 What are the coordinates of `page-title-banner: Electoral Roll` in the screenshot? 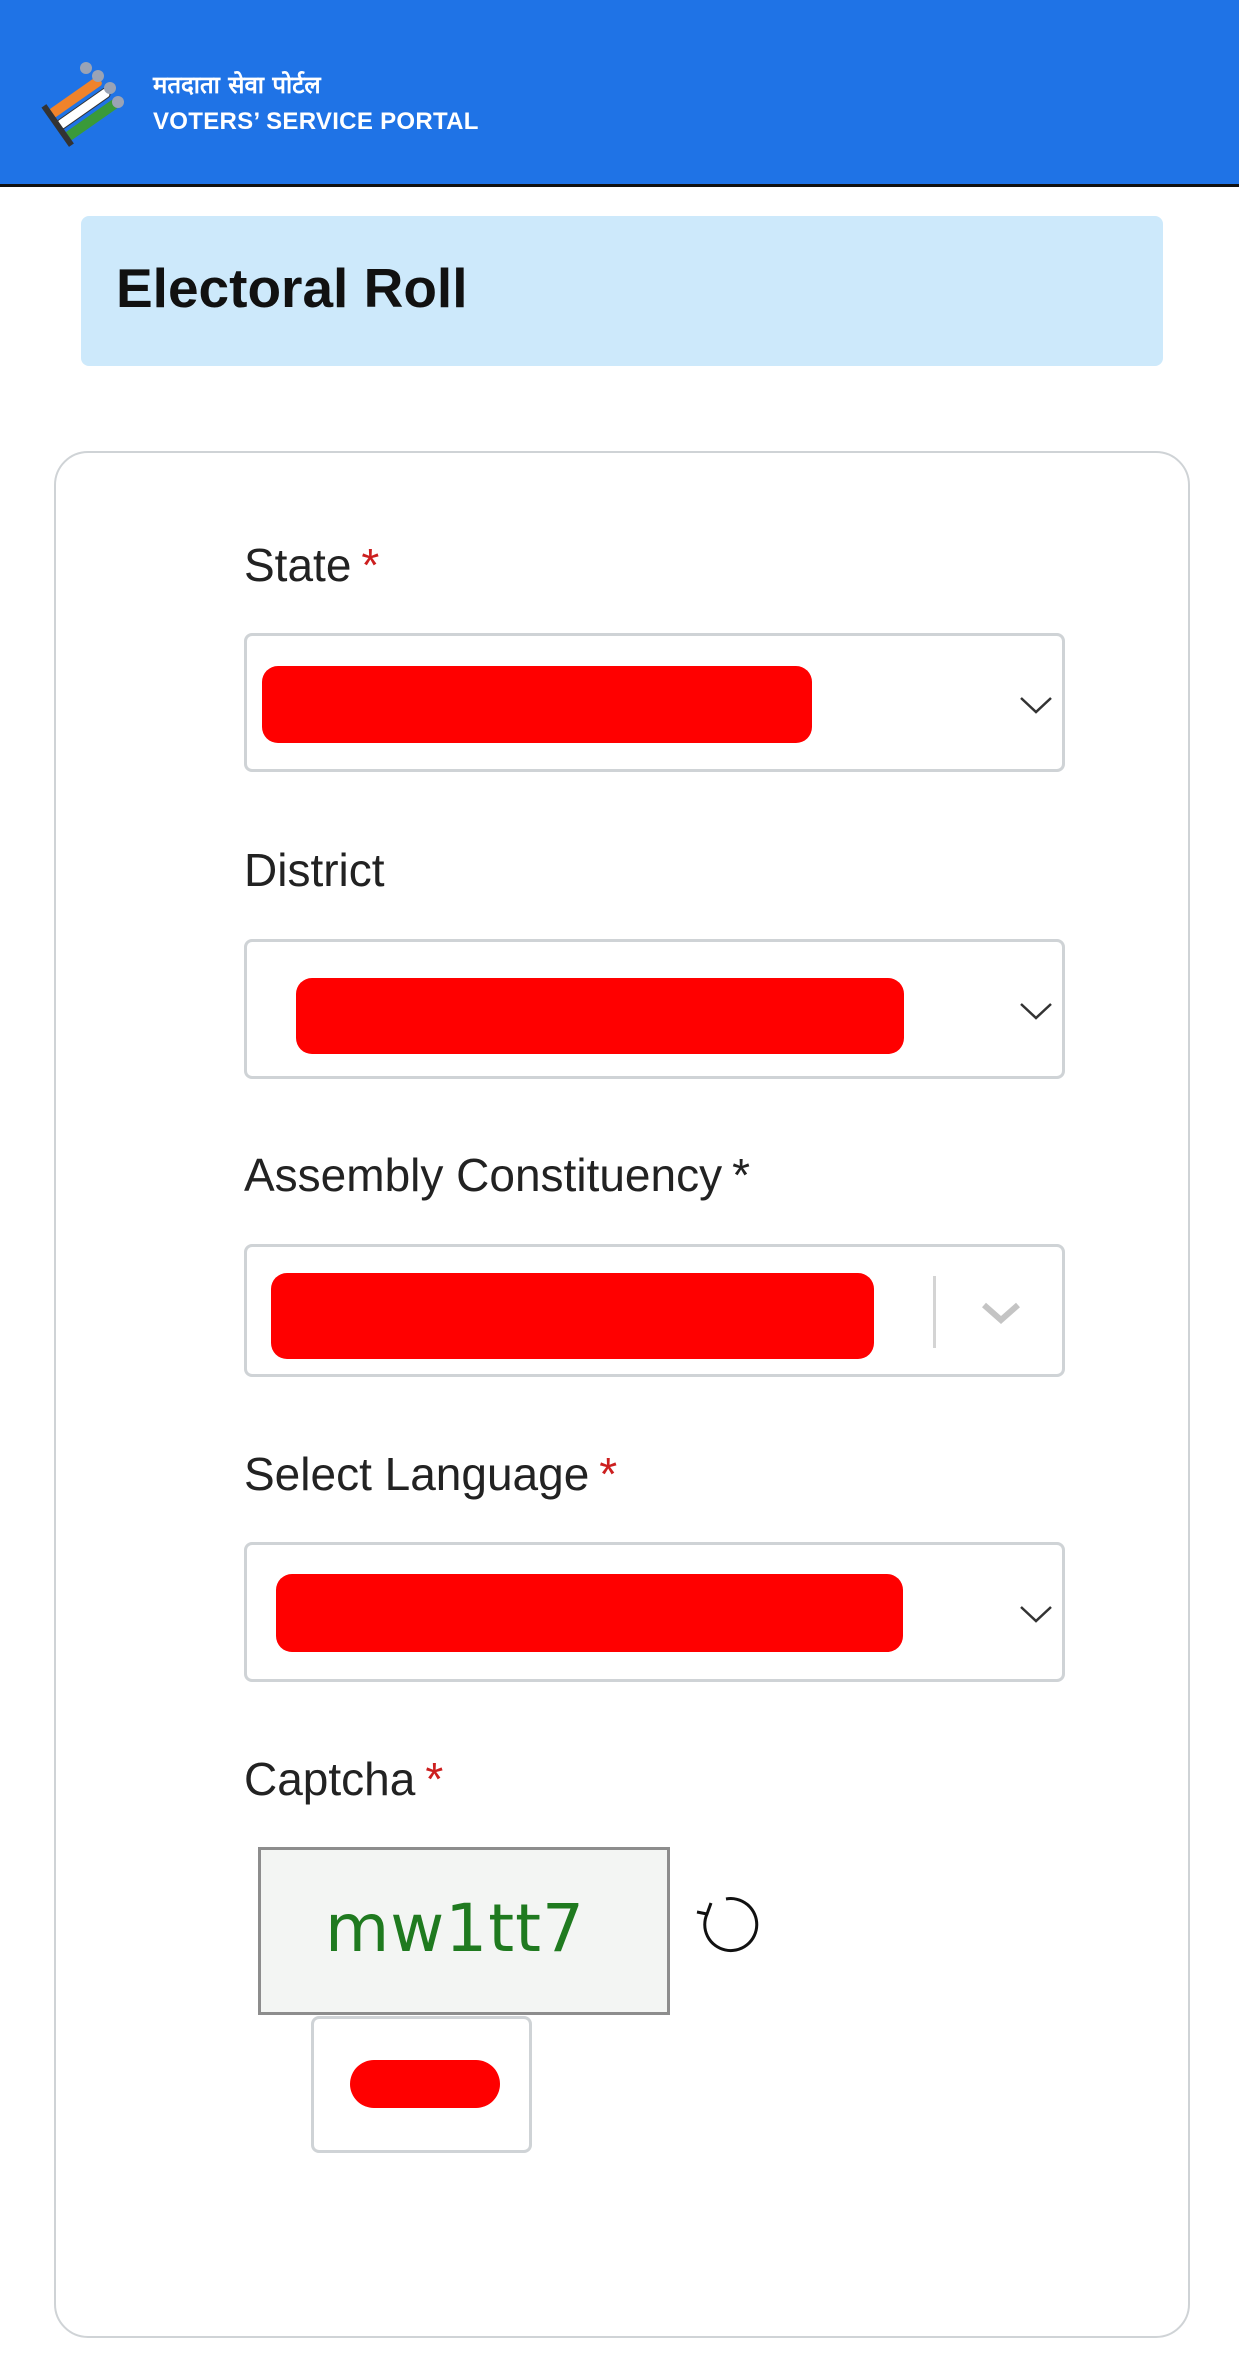 It's located at (622, 291).